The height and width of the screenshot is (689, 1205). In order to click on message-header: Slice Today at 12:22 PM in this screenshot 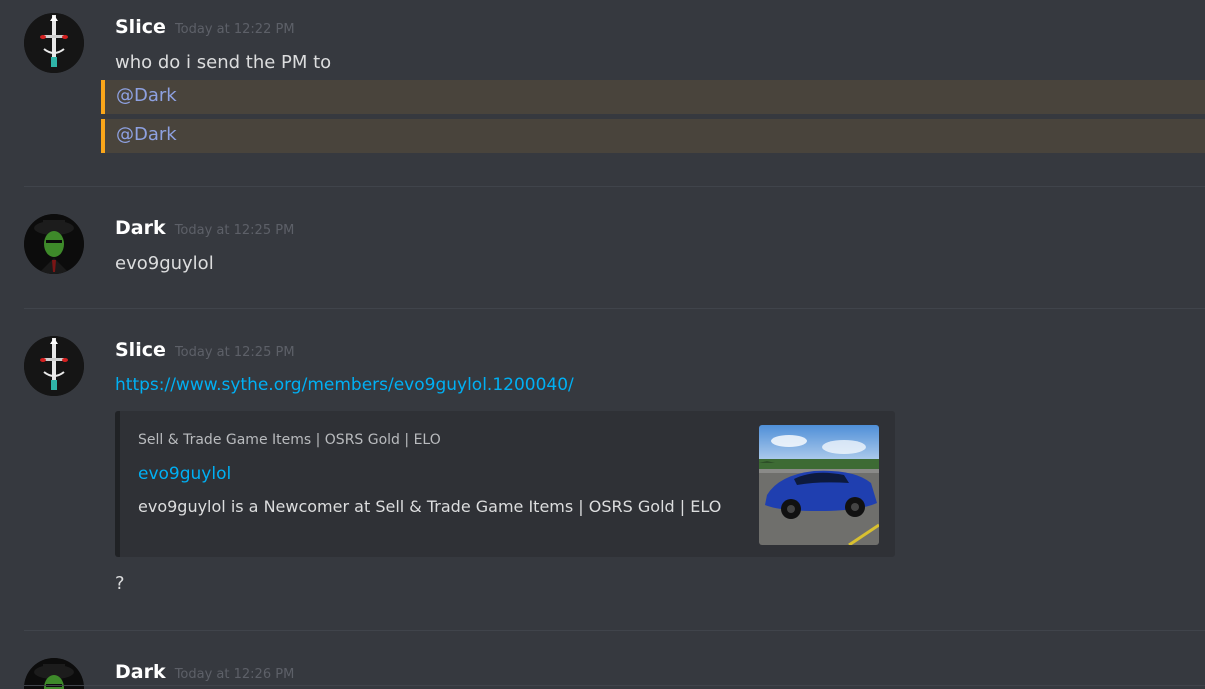, I will do `click(205, 27)`.